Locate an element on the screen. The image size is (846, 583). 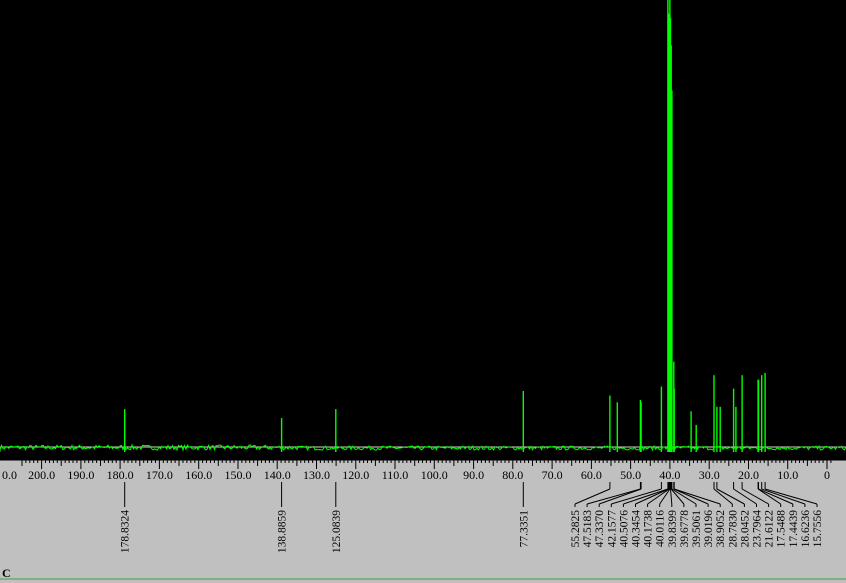
x-tick-label: 20.0 is located at coordinates (748, 475).